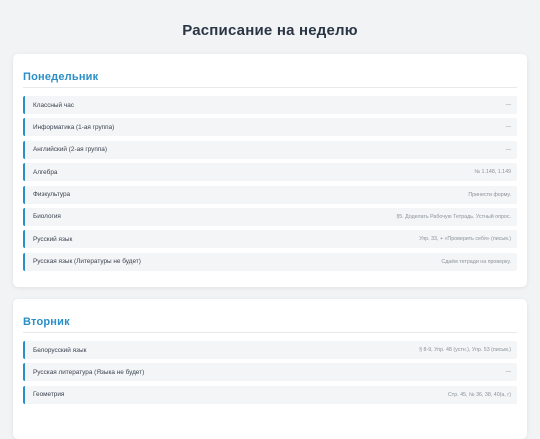 Image resolution: width=540 pixels, height=439 pixels. What do you see at coordinates (489, 194) in the screenshot?
I see `lesson-homework: Принести форму.` at bounding box center [489, 194].